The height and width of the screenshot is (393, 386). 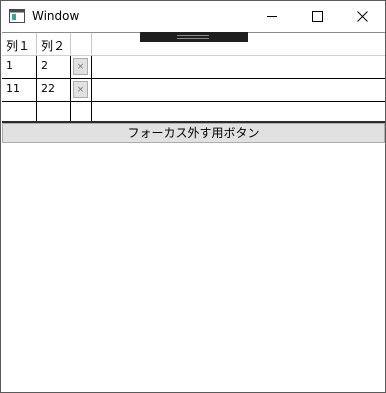 I want to click on maximize-icon, so click(x=317, y=16).